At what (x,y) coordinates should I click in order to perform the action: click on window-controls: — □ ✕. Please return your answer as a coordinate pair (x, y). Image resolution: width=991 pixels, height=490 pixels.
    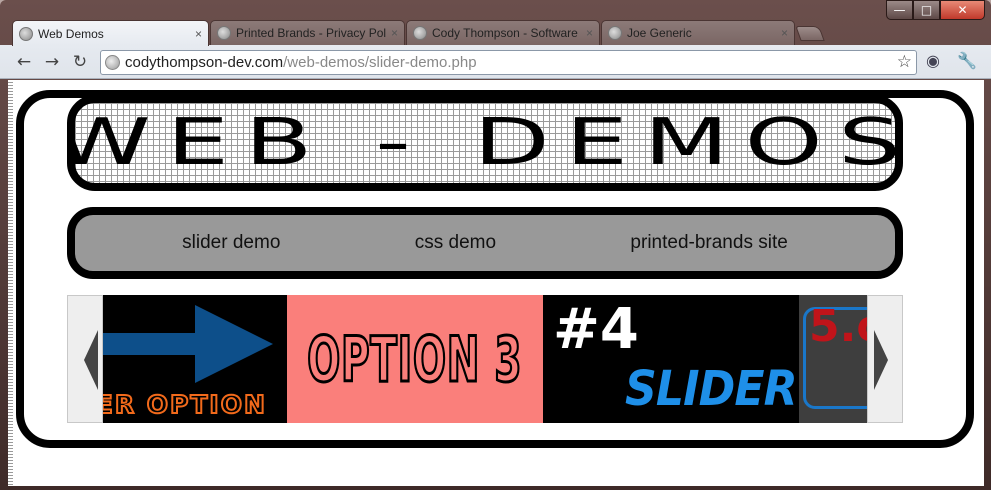
    Looking at the image, I should click on (935, 10).